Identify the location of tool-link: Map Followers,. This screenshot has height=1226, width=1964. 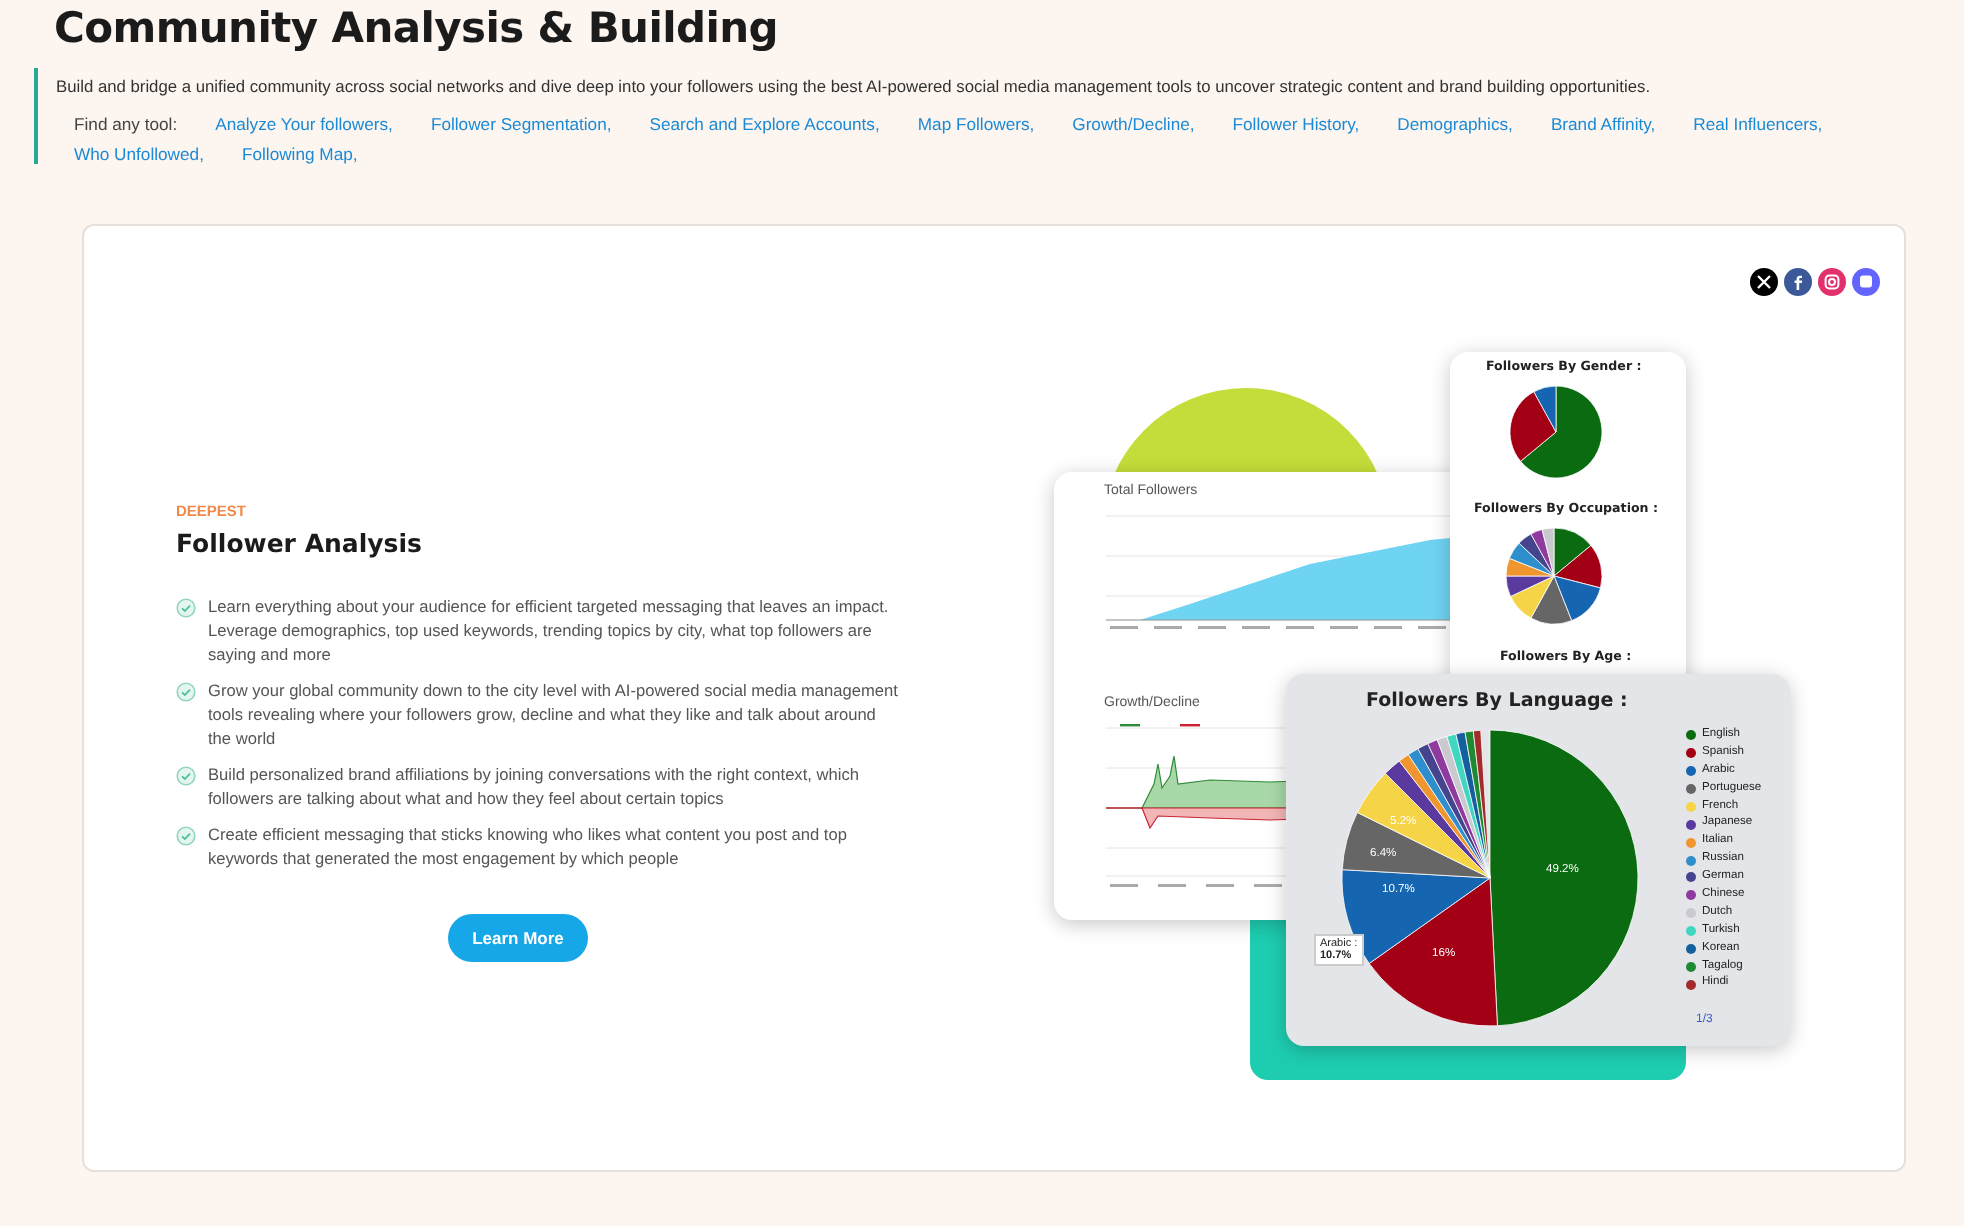
(976, 124).